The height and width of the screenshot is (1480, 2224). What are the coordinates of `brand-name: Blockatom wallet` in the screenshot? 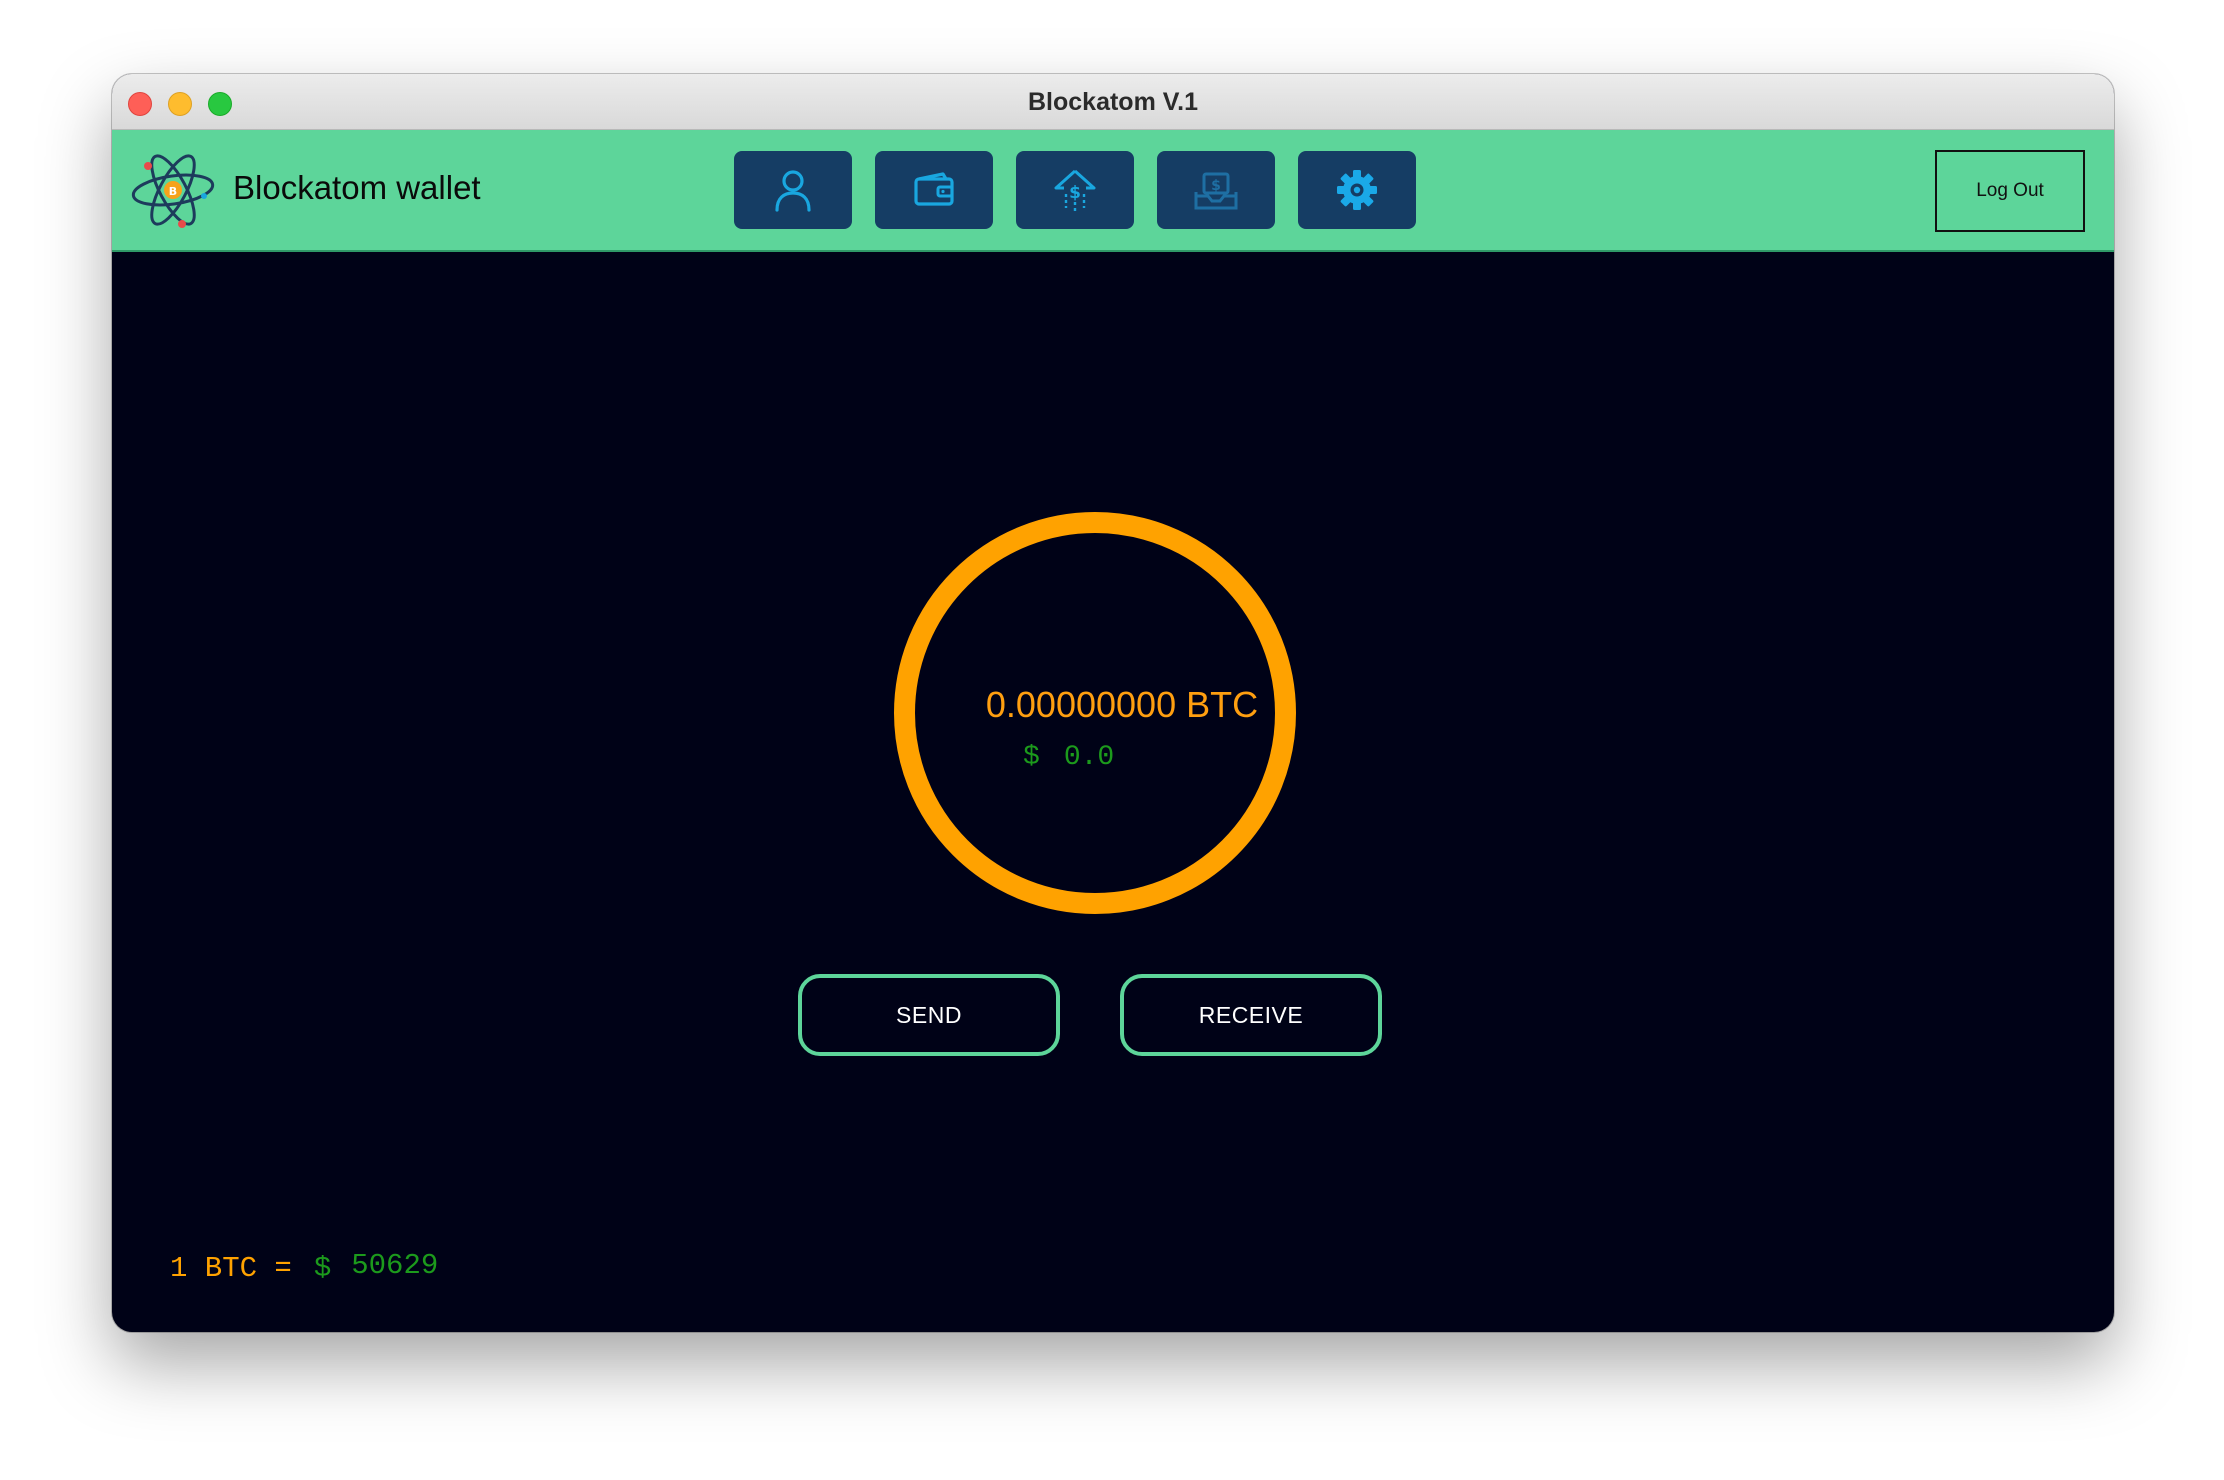 It's located at (357, 187).